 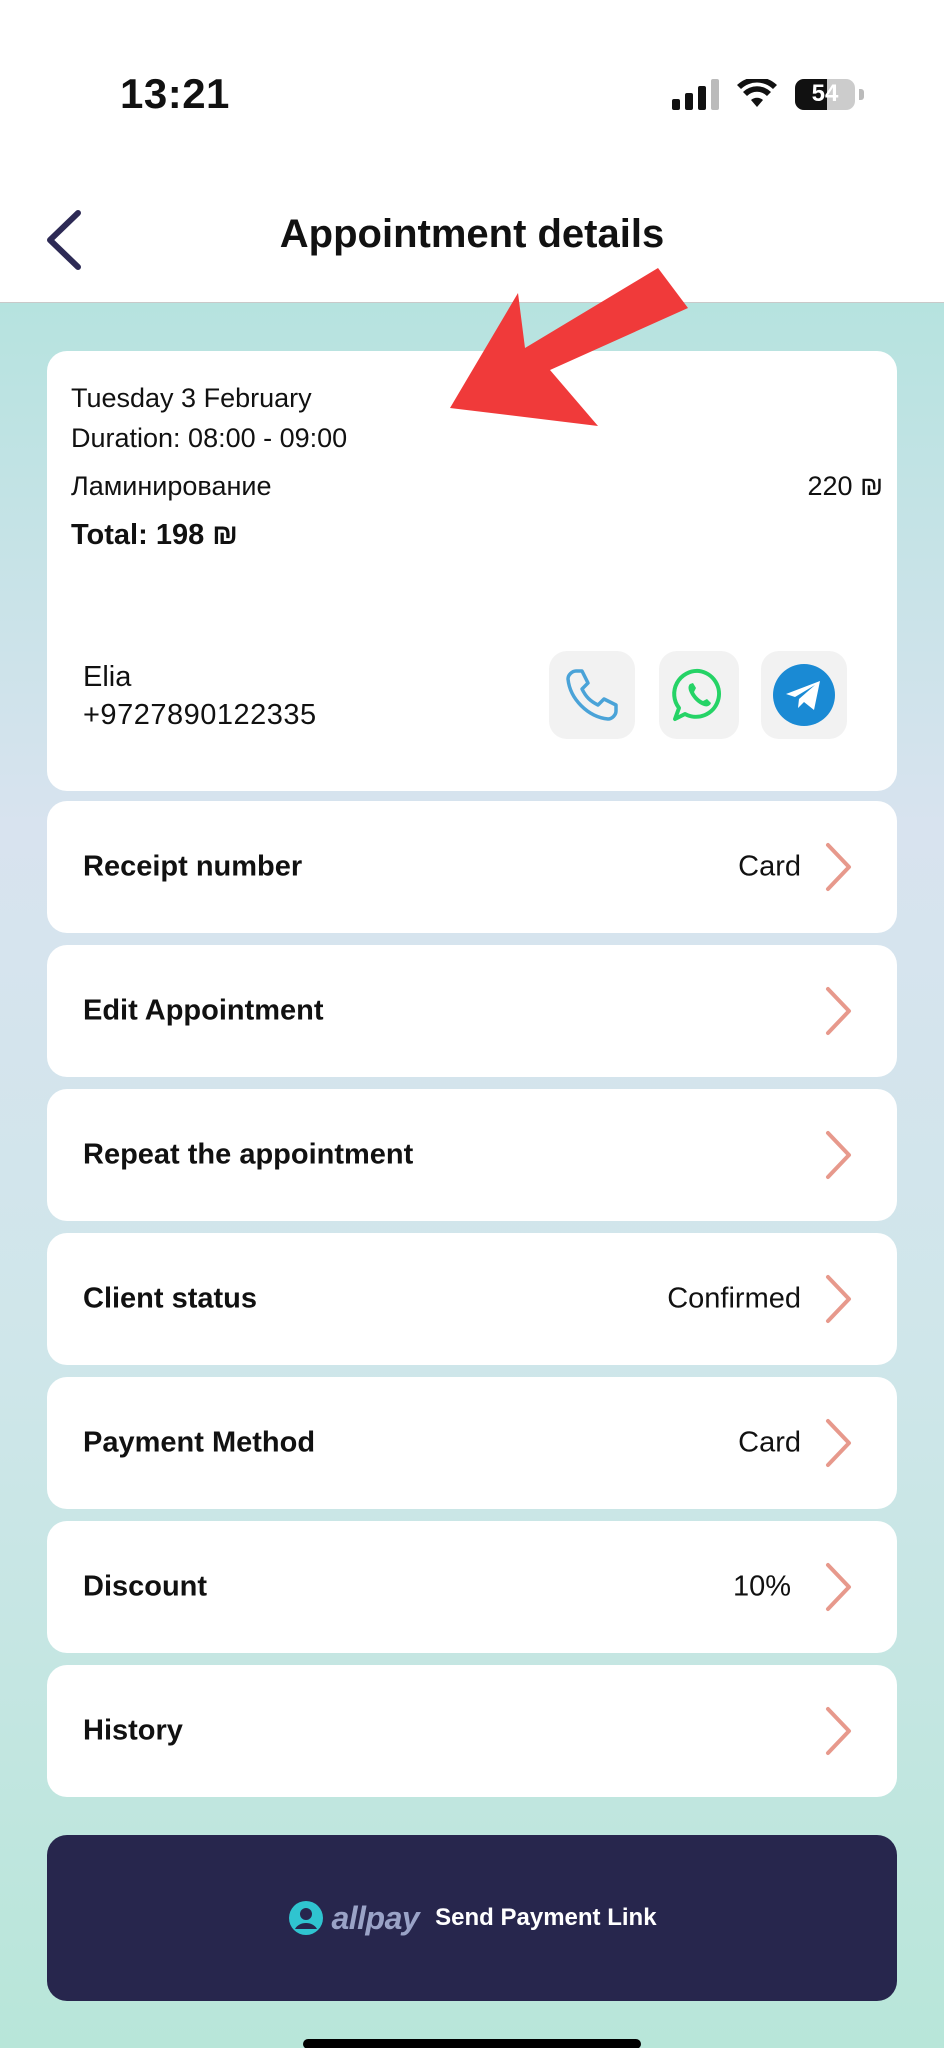 What do you see at coordinates (472, 1587) in the screenshot?
I see `discount-row: Discount 10%` at bounding box center [472, 1587].